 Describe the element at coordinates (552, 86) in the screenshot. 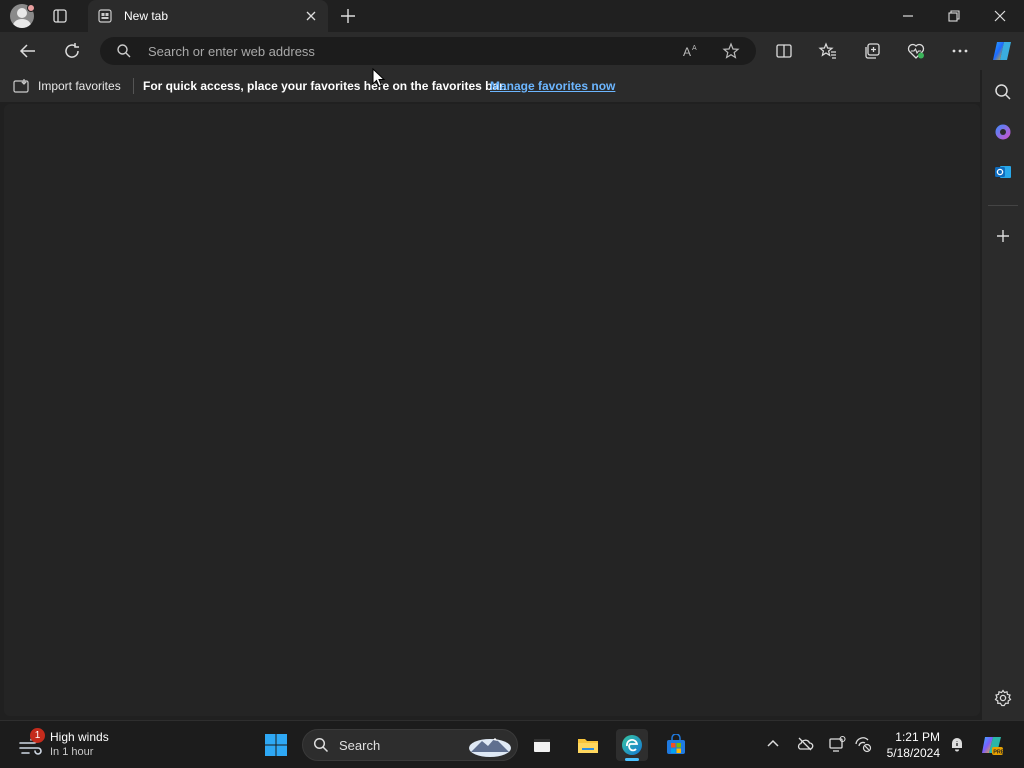

I see `manage-favorites-link: Manage favorites now` at that location.